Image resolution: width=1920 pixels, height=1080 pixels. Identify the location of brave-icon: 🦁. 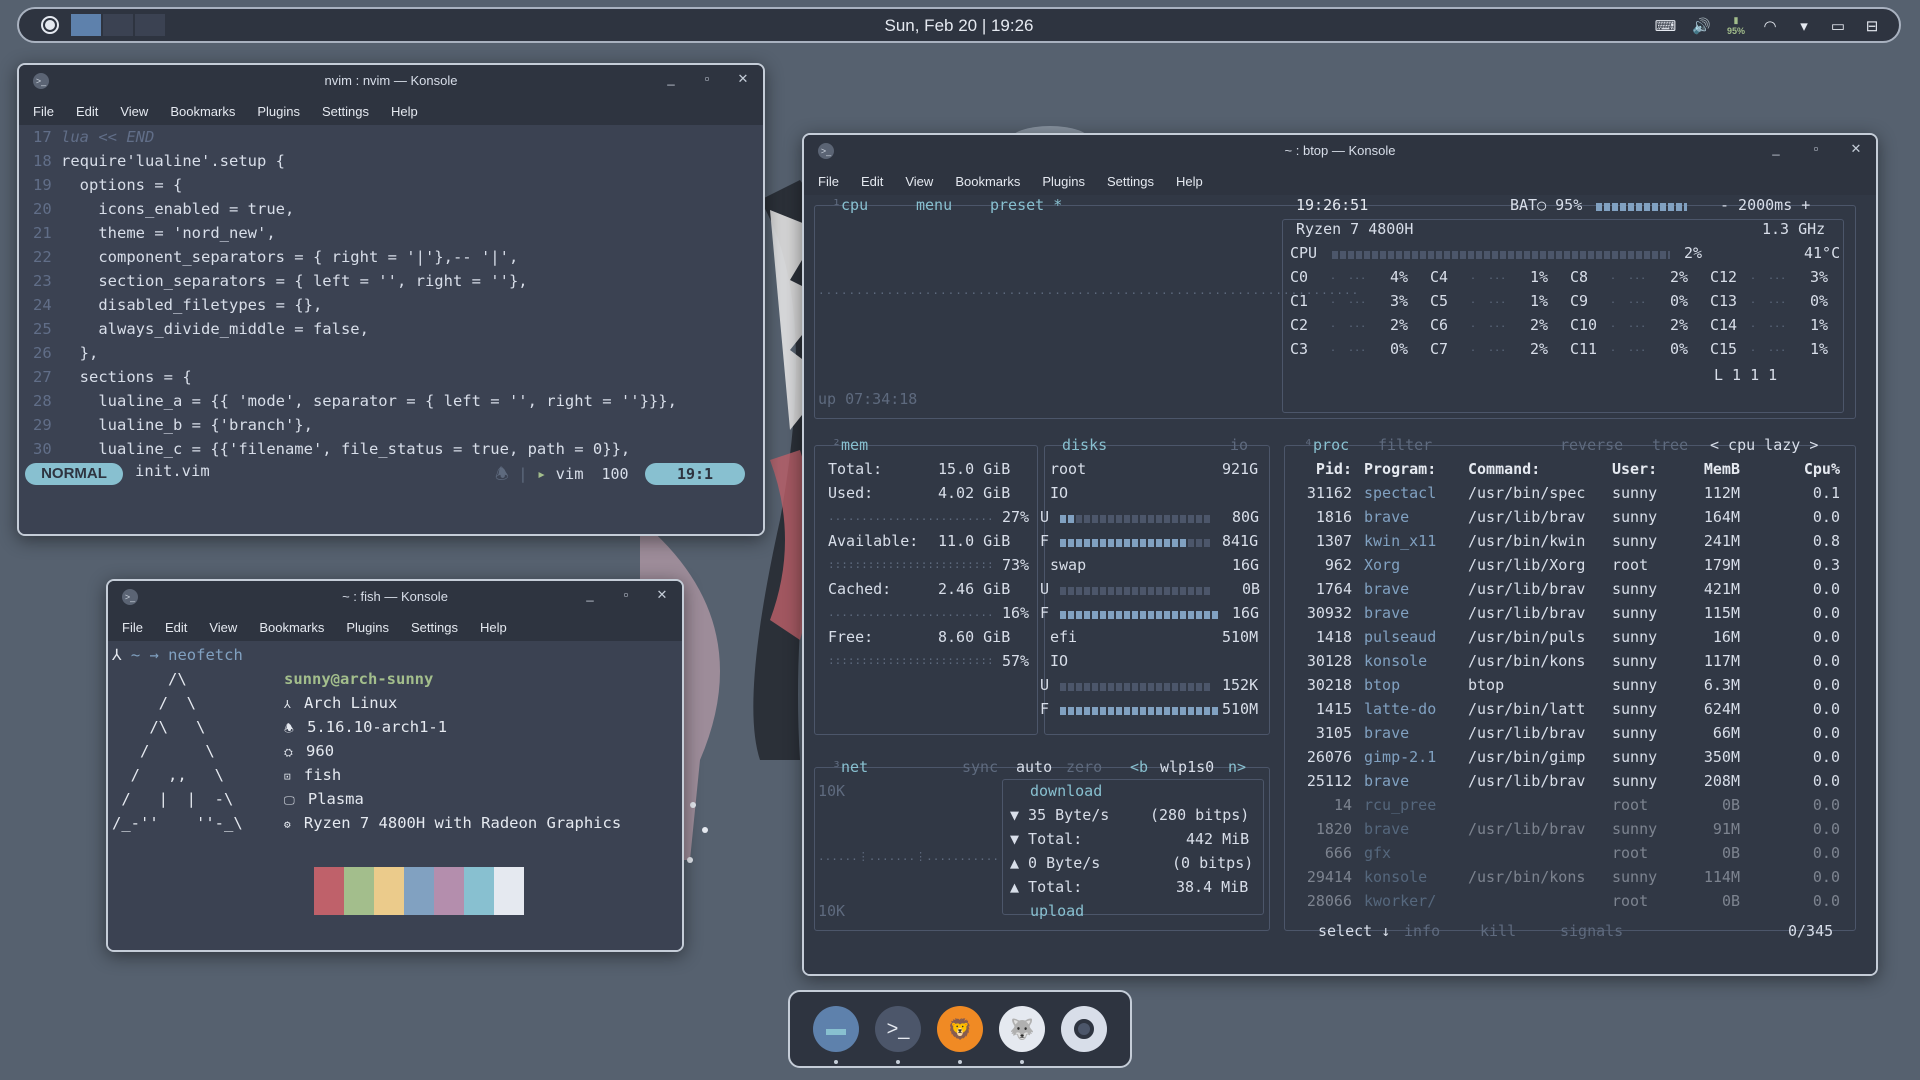
(960, 1035).